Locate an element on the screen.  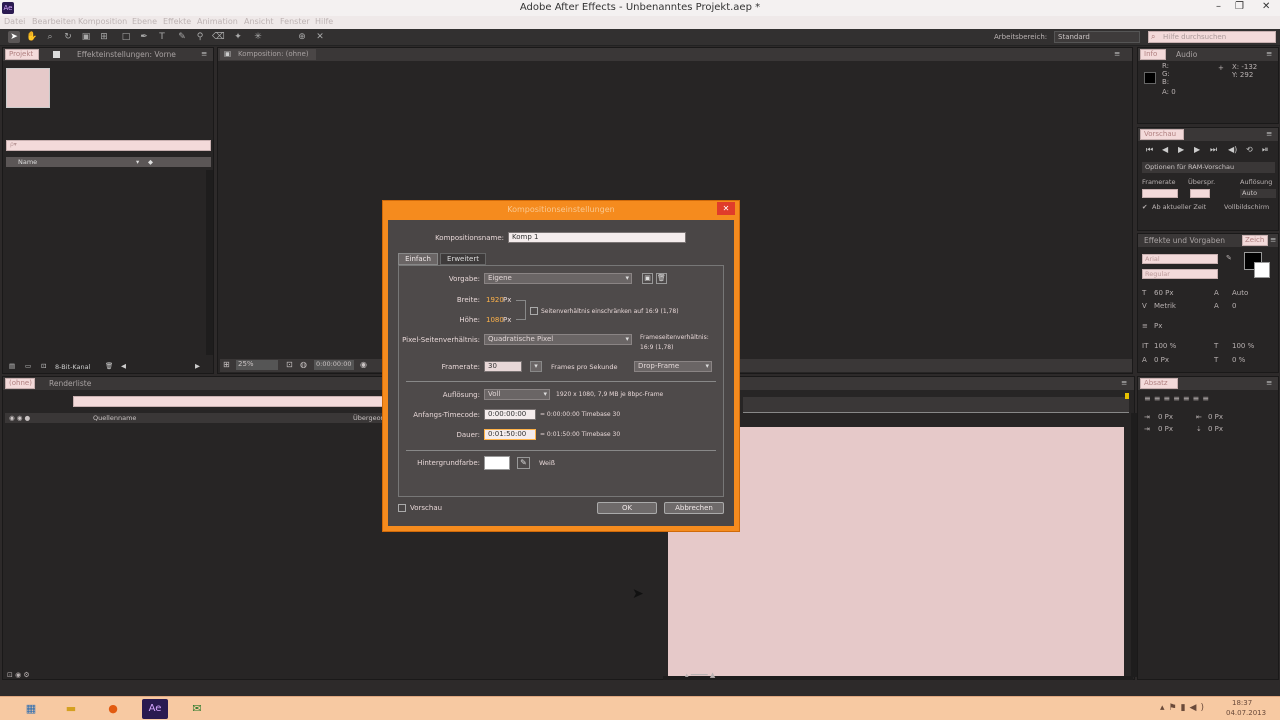
delete-preset-icon: 🗑 is located at coordinates (661, 278).